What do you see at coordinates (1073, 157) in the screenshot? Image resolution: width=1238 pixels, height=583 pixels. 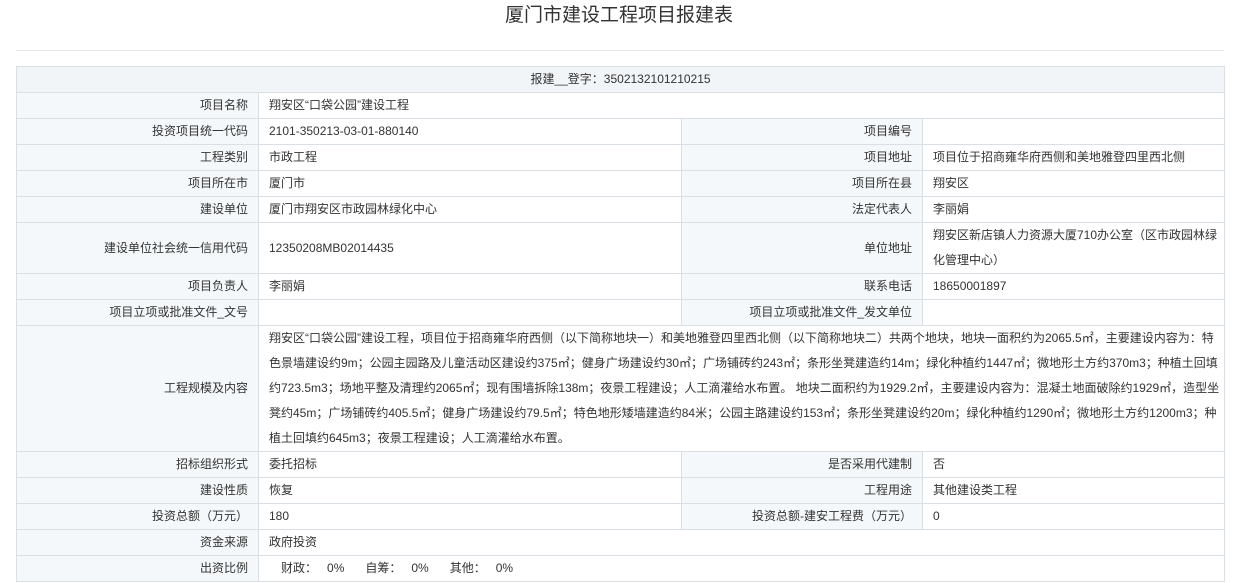 I see `project-address-value: 项目位于招商雍华府西侧和美地雅登四里西北侧` at bounding box center [1073, 157].